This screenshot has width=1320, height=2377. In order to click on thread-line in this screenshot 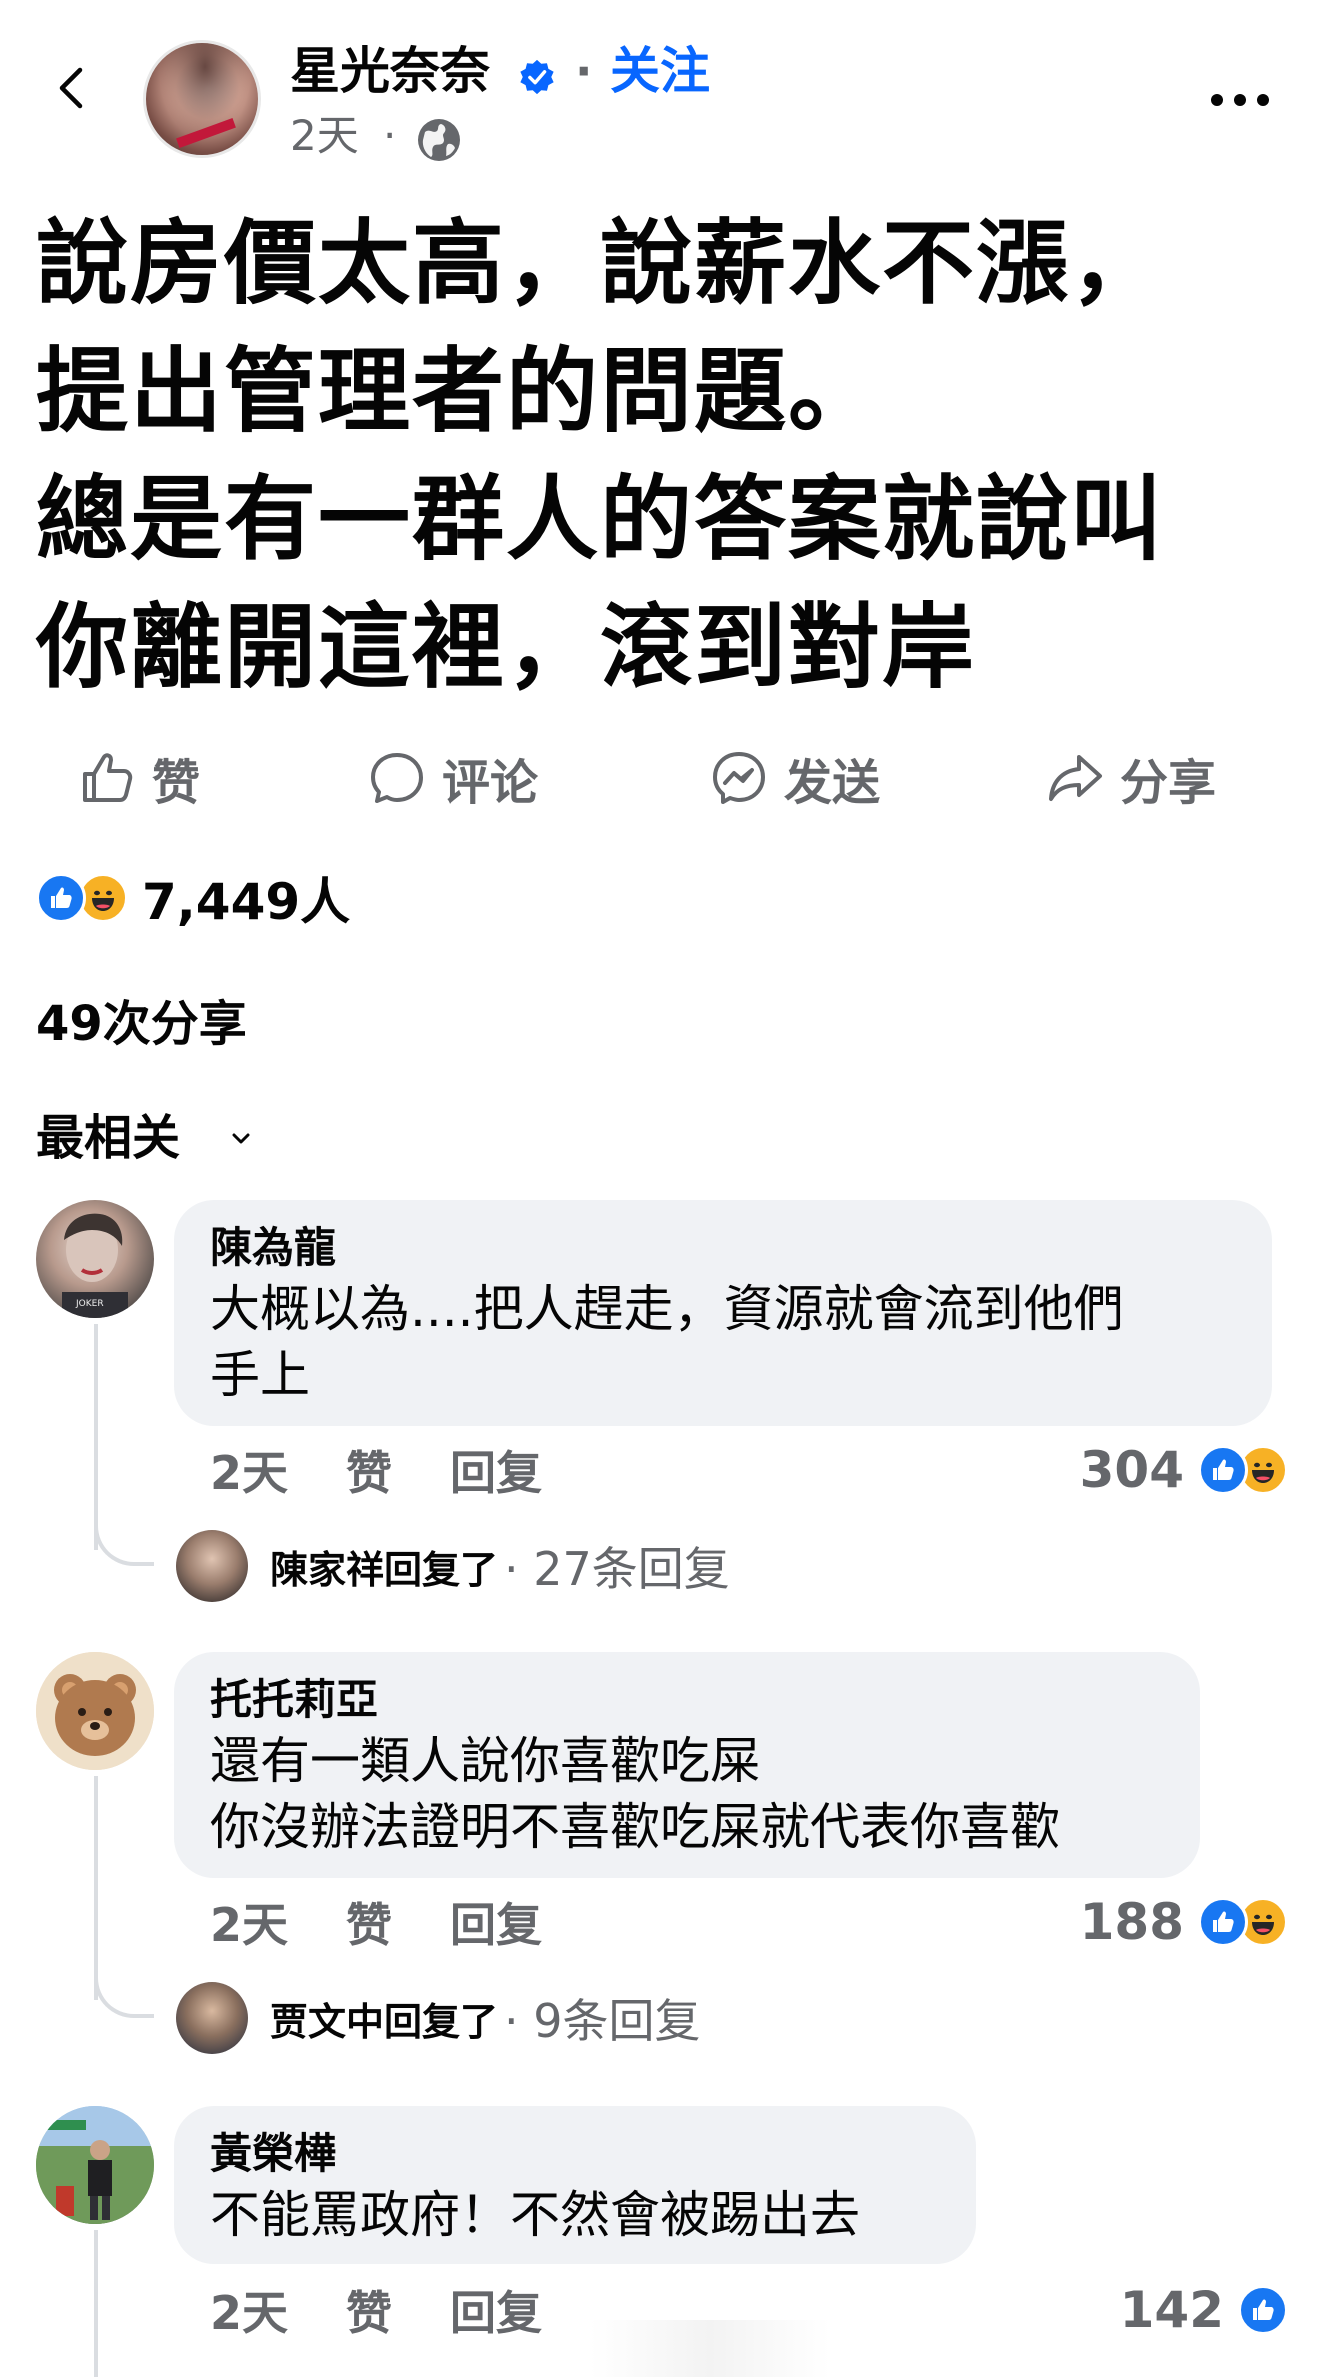, I will do `click(96, 2303)`.